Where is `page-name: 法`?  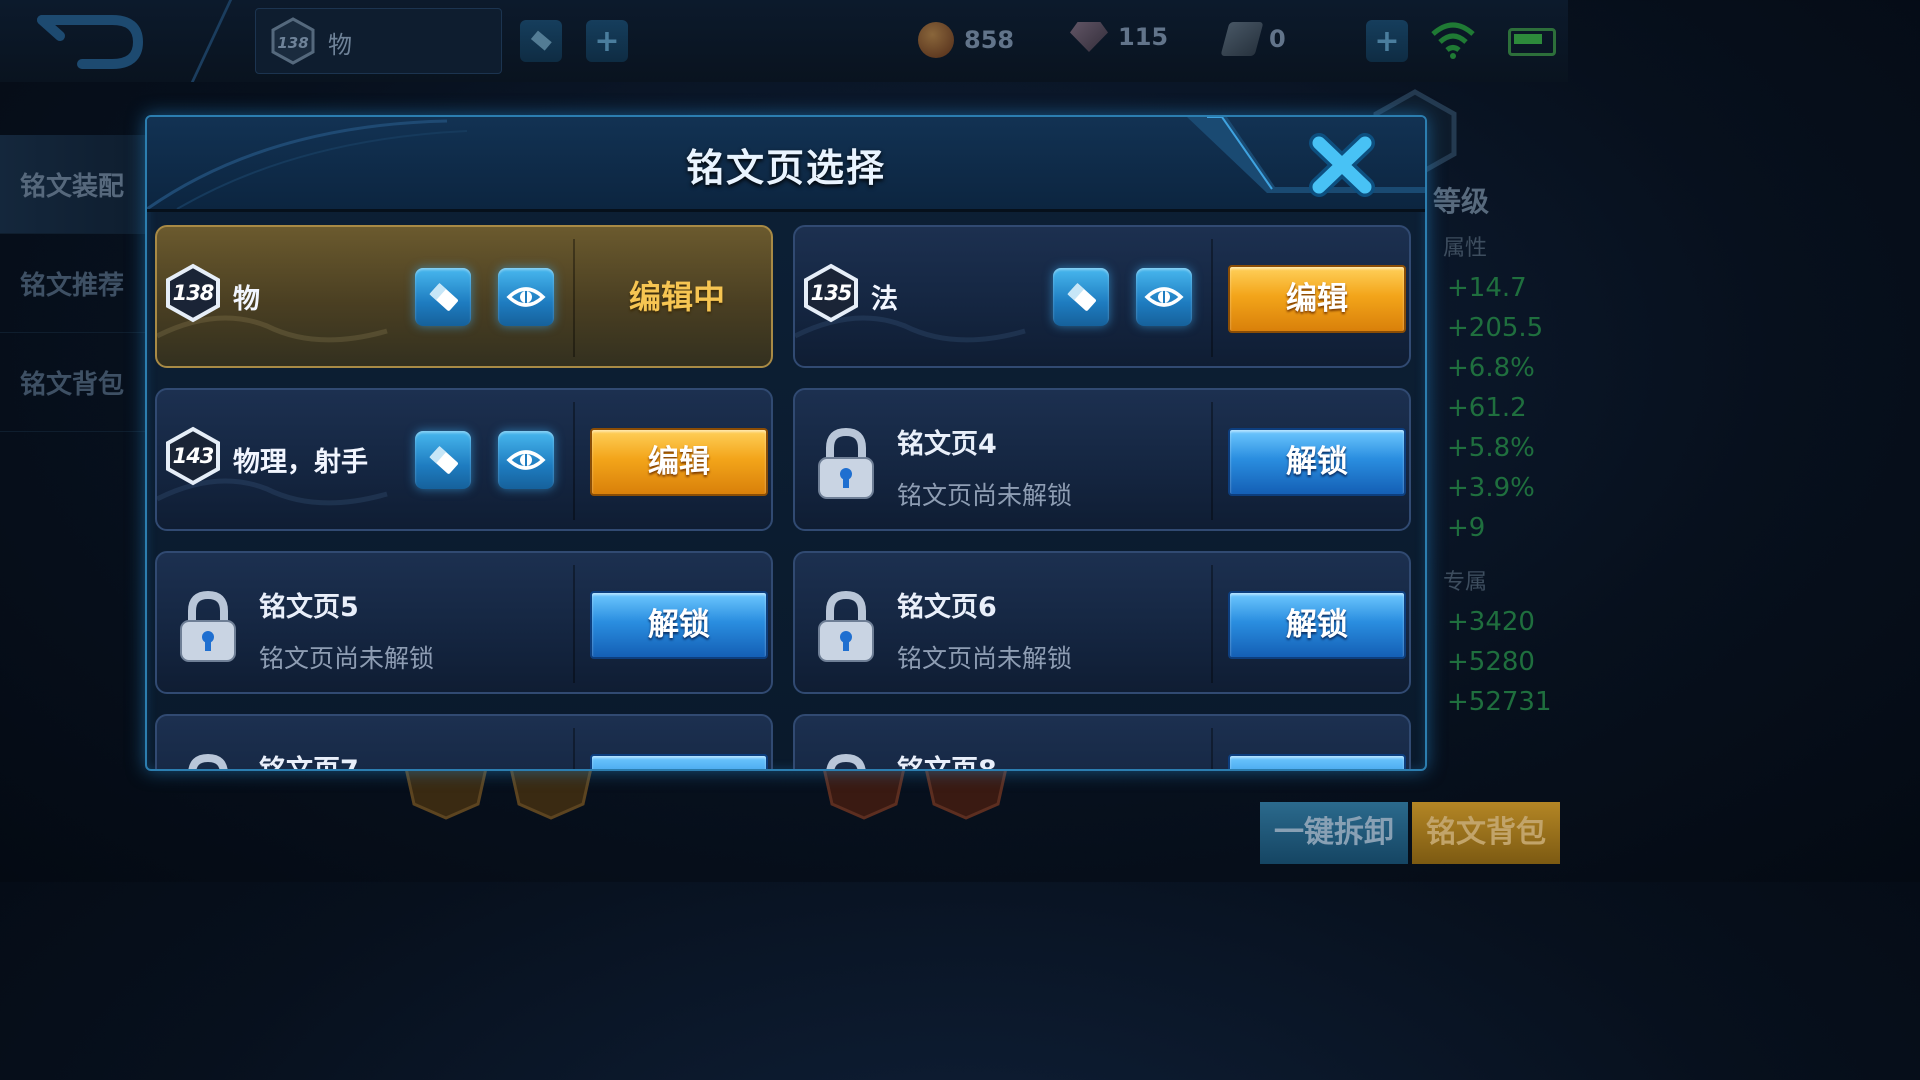 page-name: 法 is located at coordinates (884, 299).